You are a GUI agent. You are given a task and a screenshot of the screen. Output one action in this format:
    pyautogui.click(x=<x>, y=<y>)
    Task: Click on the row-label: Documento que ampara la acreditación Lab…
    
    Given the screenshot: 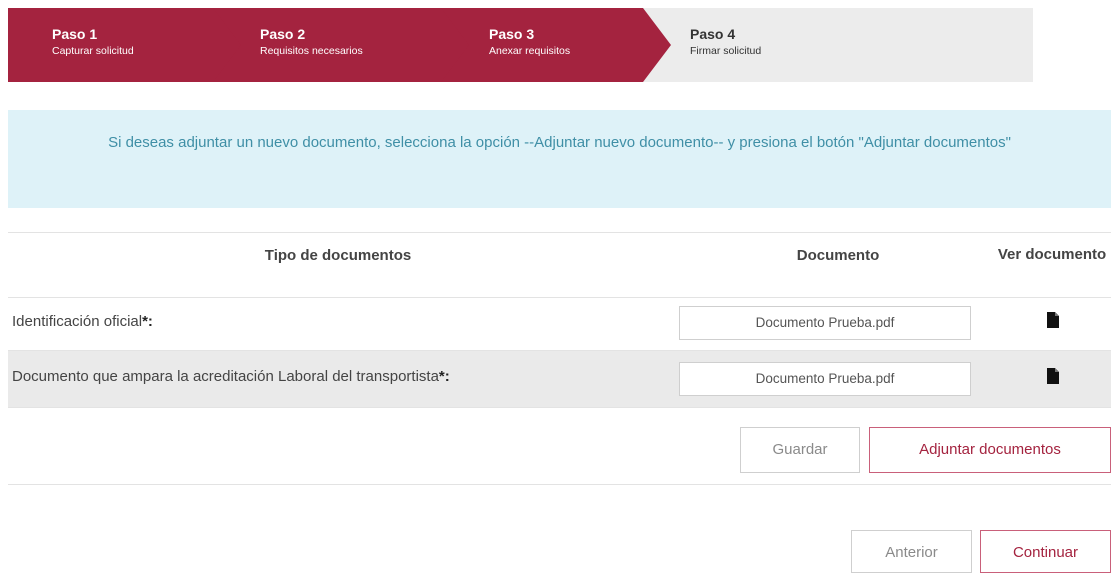 What is the action you would take?
    pyautogui.click(x=231, y=376)
    